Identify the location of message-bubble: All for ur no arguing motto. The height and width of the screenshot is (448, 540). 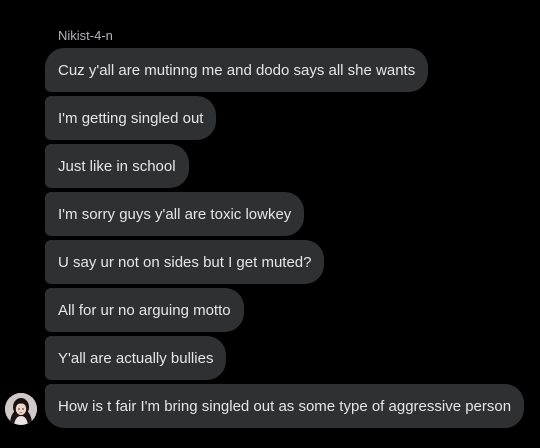
(144, 310).